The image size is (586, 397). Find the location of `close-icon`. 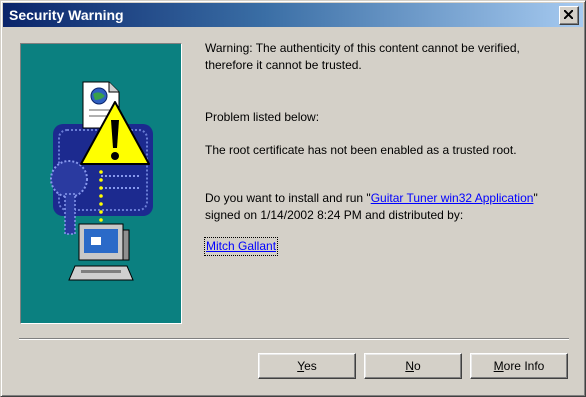

close-icon is located at coordinates (568, 14).